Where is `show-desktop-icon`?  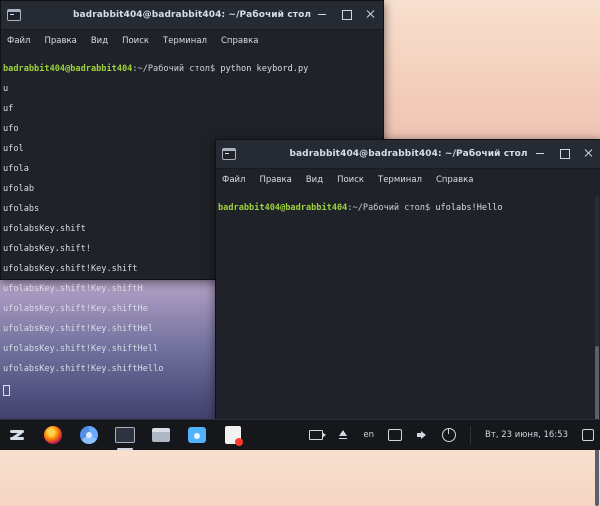
show-desktop-icon is located at coordinates (588, 435).